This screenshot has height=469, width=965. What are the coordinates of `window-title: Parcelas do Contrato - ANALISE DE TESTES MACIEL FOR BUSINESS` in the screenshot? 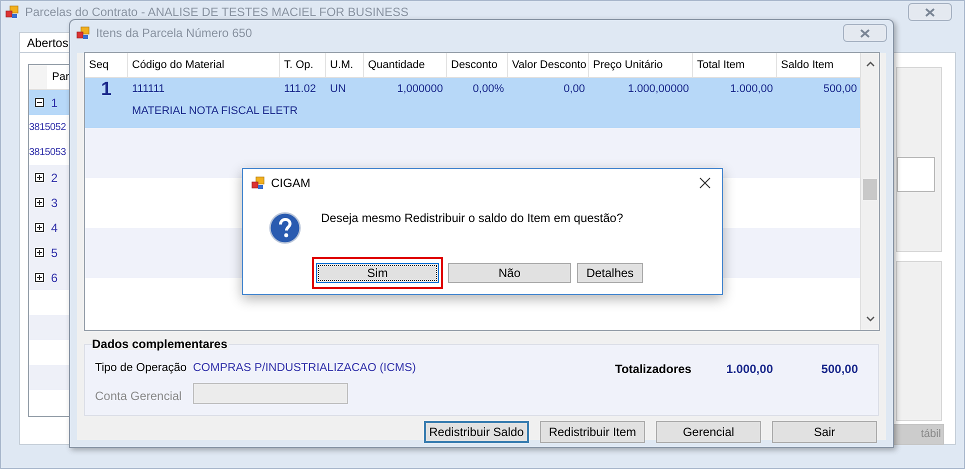 It's located at (217, 12).